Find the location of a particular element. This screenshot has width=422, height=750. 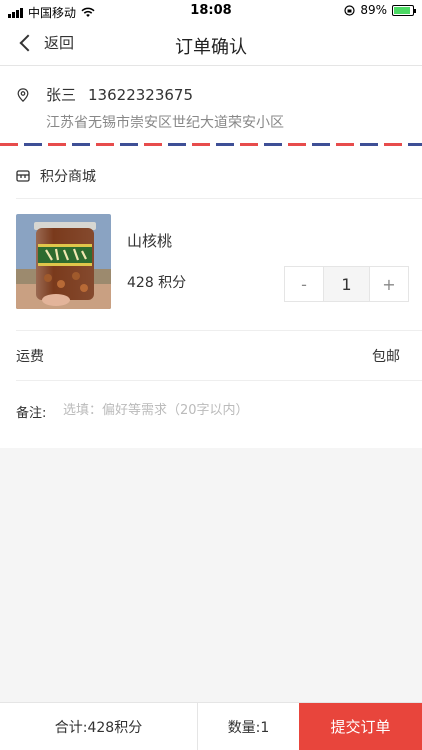

recipient-name: 张三 is located at coordinates (61, 95).